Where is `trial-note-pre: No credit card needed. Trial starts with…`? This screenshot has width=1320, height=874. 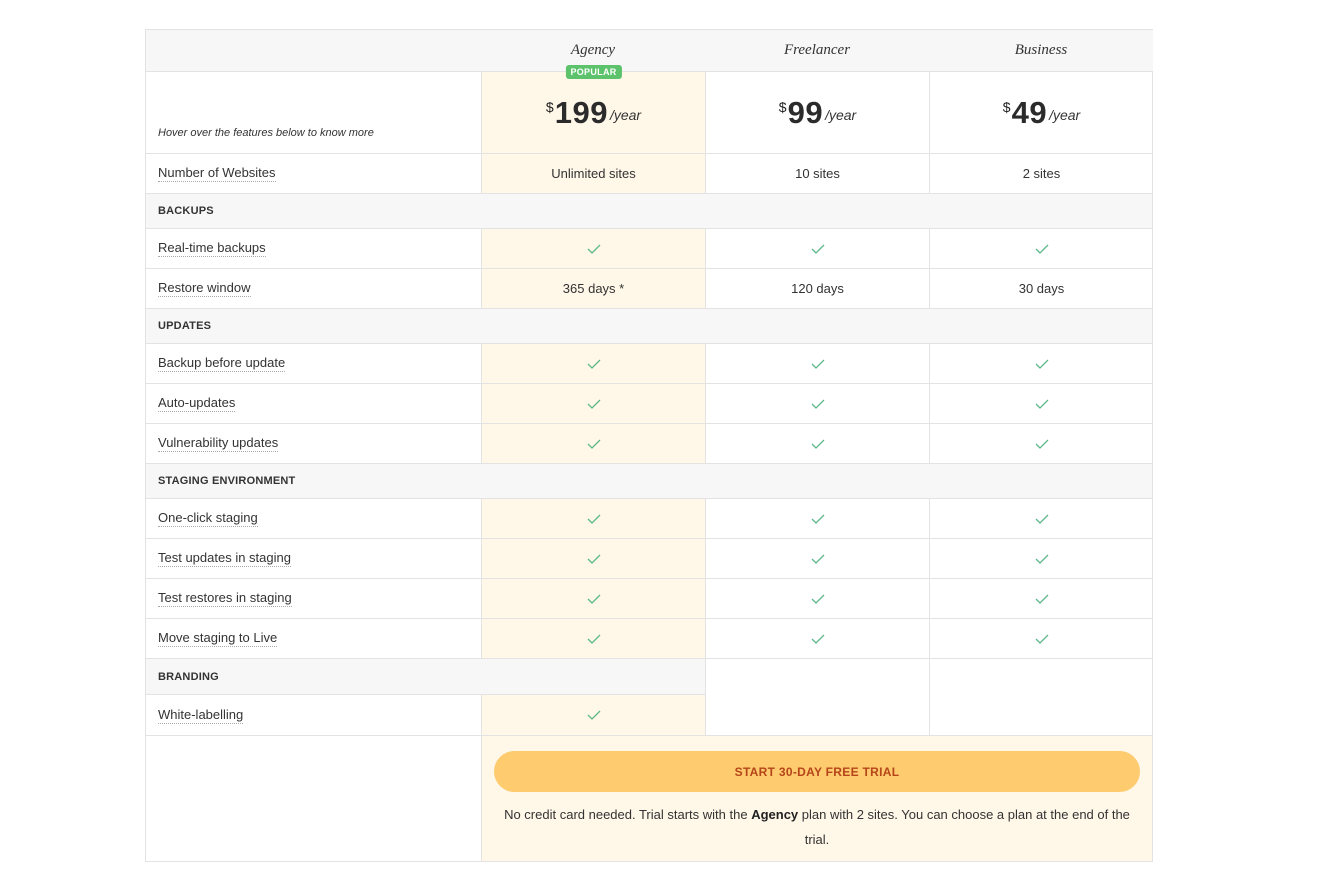
trial-note-pre: No credit card needed. Trial starts with… is located at coordinates (628, 814).